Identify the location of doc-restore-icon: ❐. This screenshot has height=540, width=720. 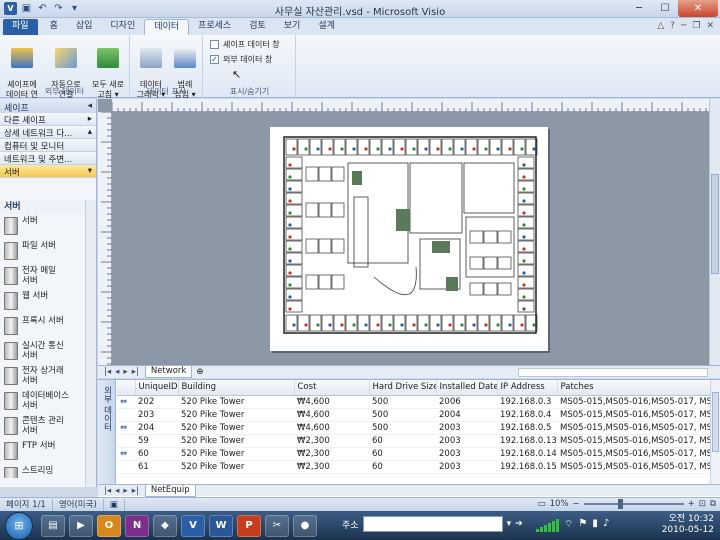
(696, 26).